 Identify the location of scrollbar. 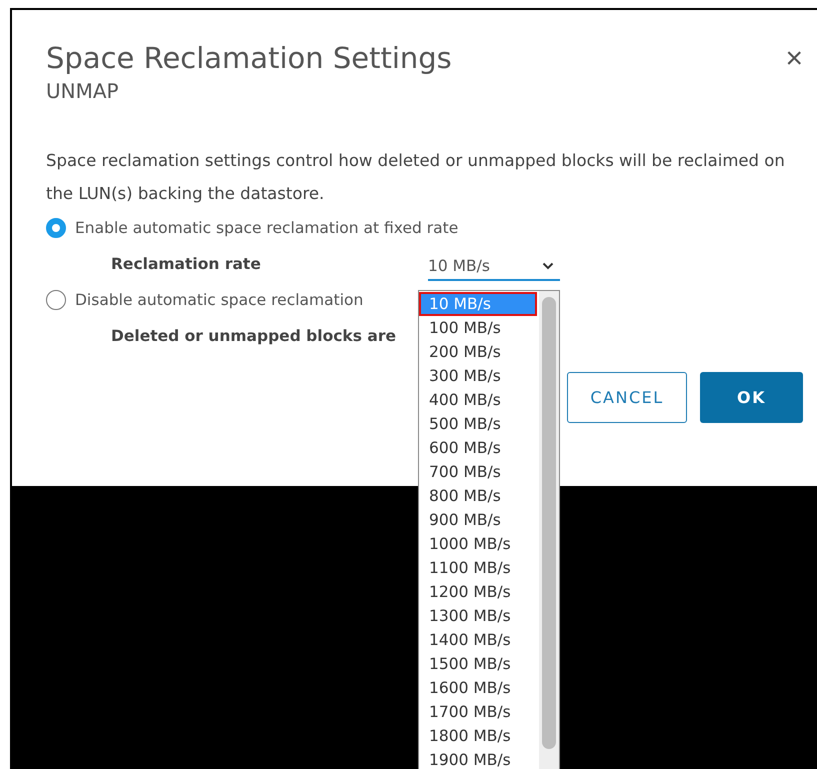
(549, 530).